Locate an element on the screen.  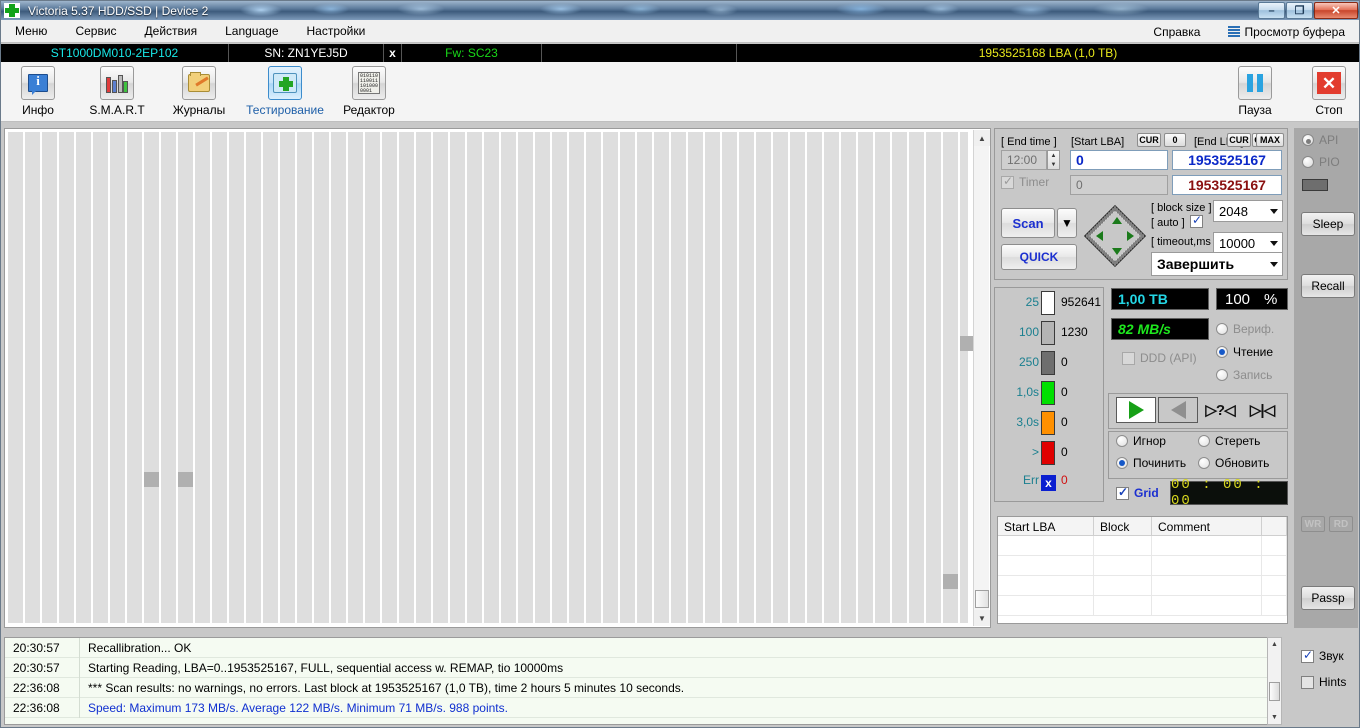
toolbar-label-smart: S.M.A.R.T is located at coordinates (117, 110).